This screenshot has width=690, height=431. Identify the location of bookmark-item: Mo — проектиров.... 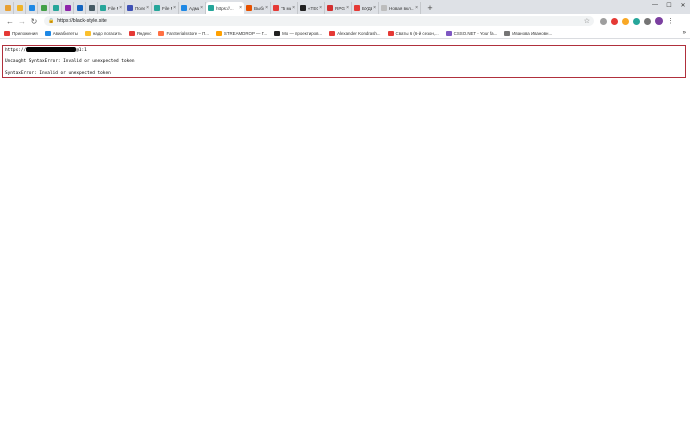
(298, 33).